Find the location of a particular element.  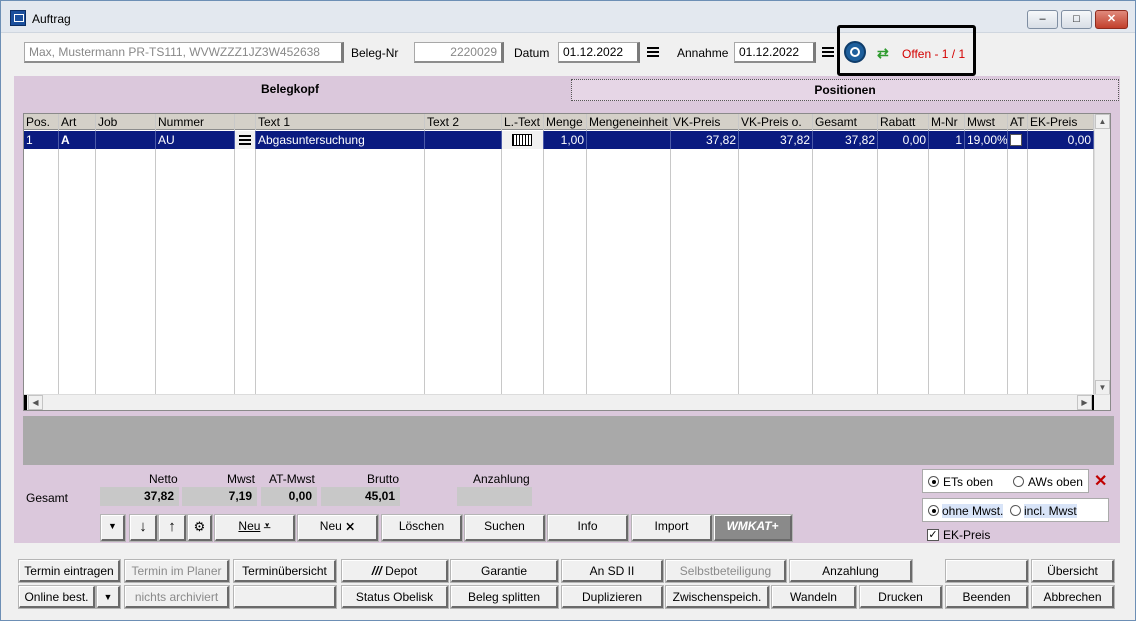

at-mwst-label: AT-Mwst is located at coordinates (292, 479).